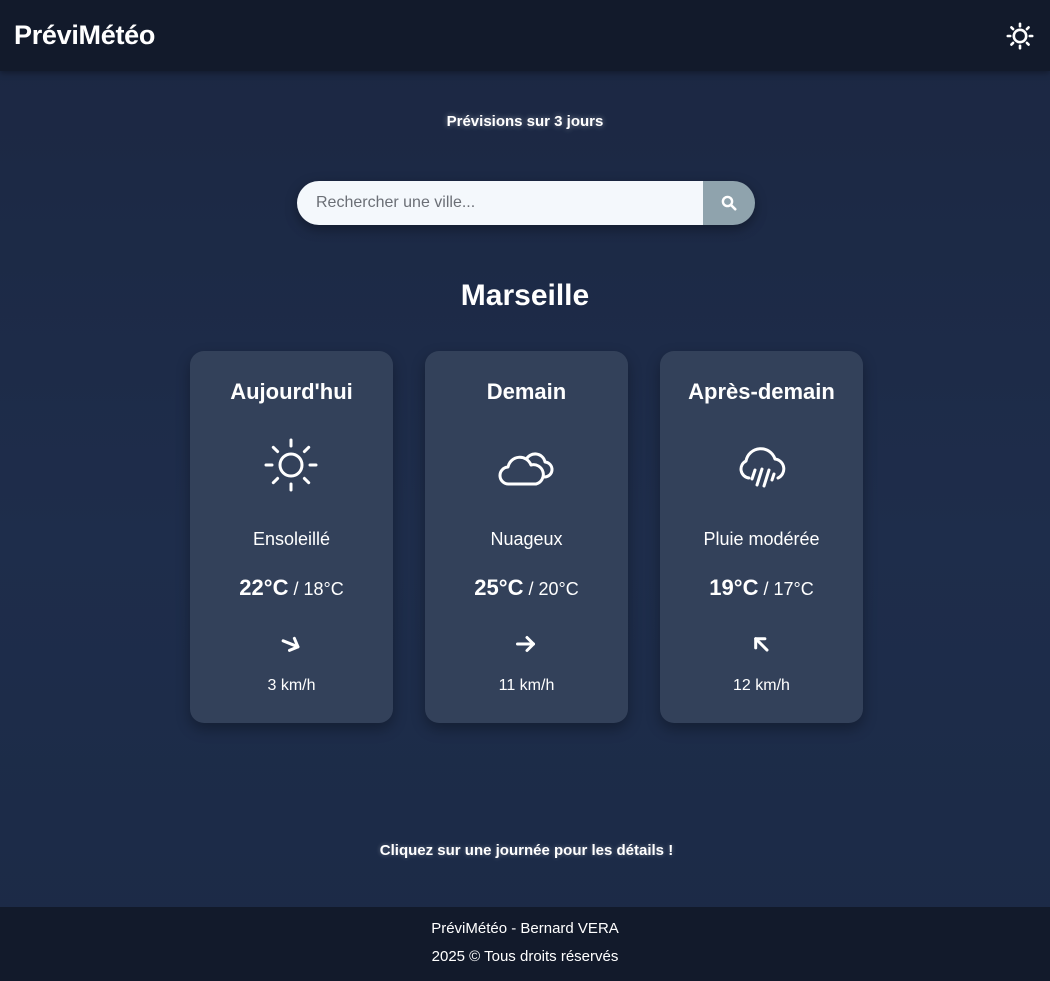  What do you see at coordinates (525, 35) in the screenshot?
I see `header-bar: PréviMétéo` at bounding box center [525, 35].